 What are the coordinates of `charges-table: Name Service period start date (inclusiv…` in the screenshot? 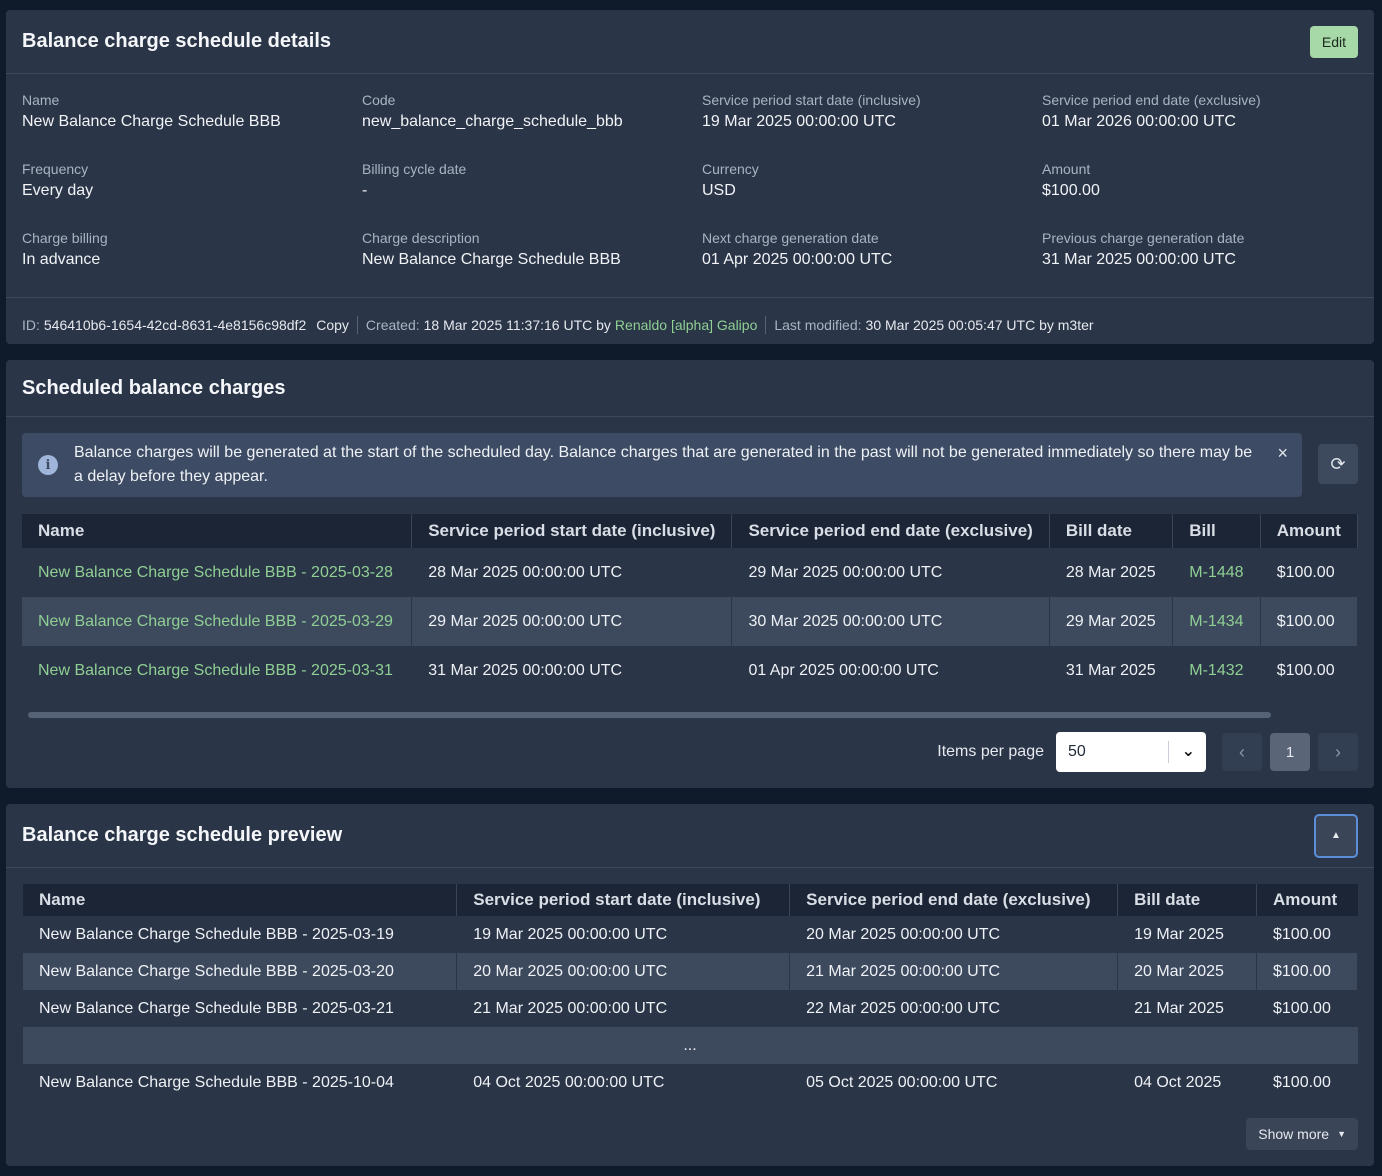 It's located at (690, 604).